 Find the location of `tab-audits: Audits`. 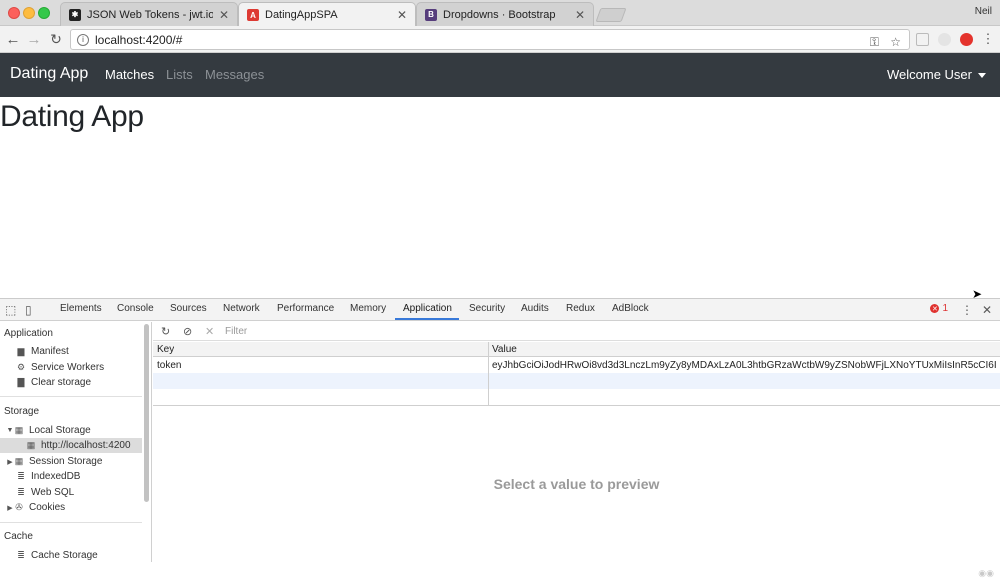

tab-audits: Audits is located at coordinates (535, 308).